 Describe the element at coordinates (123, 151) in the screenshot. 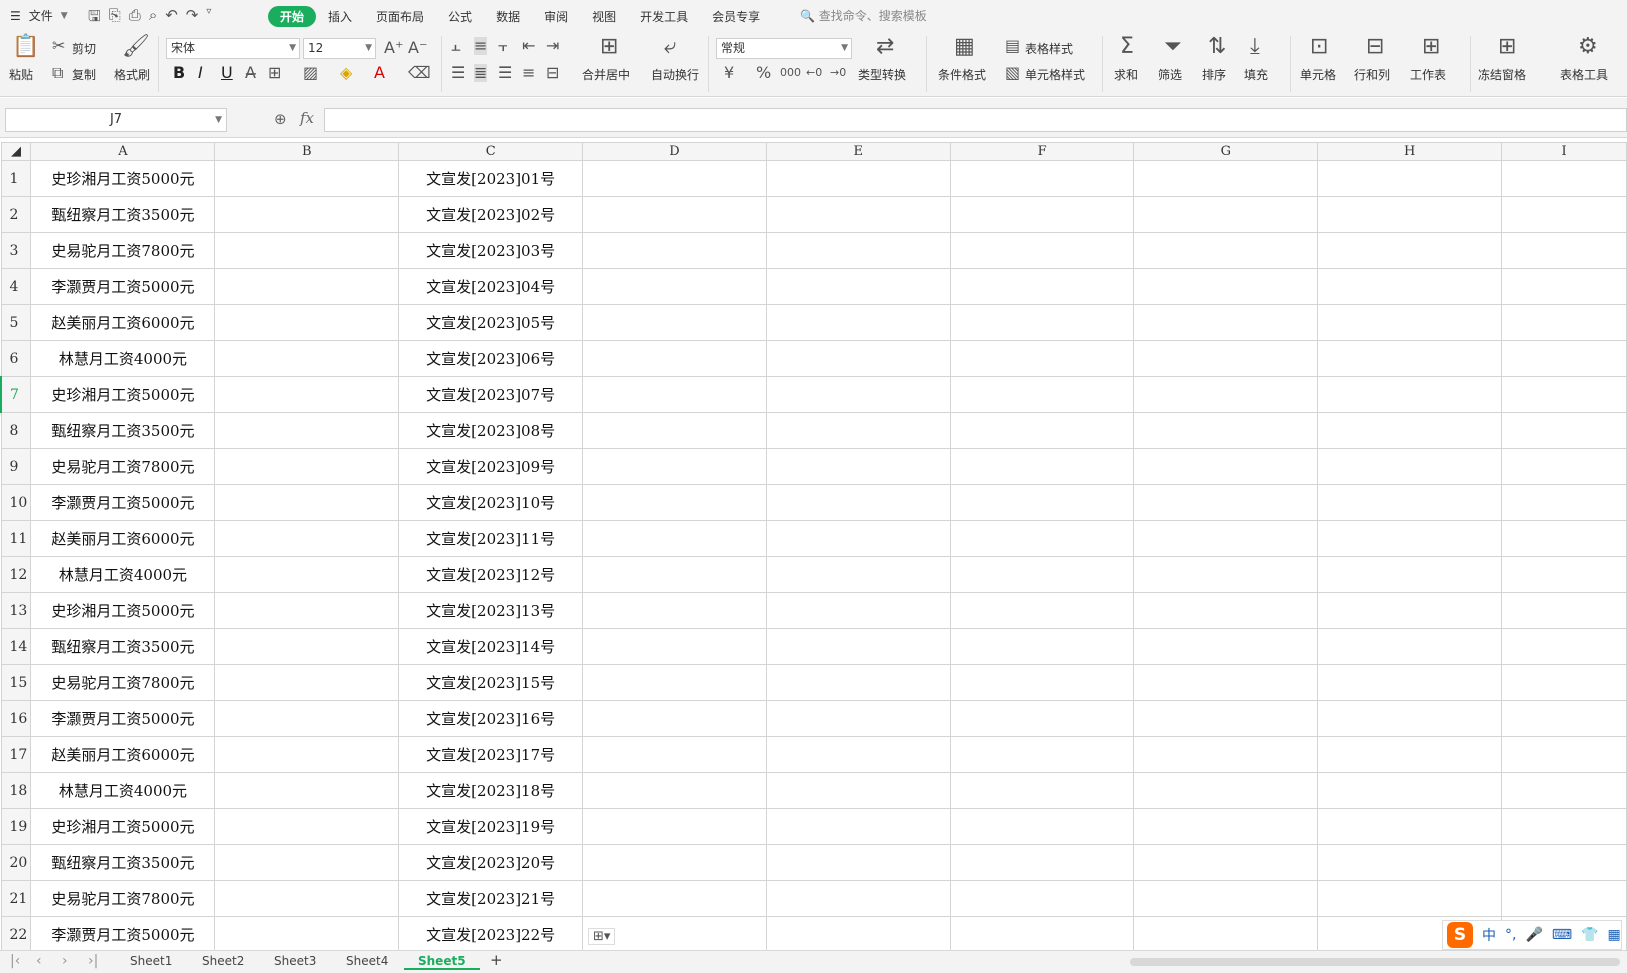

I see `column-header-a: A` at that location.